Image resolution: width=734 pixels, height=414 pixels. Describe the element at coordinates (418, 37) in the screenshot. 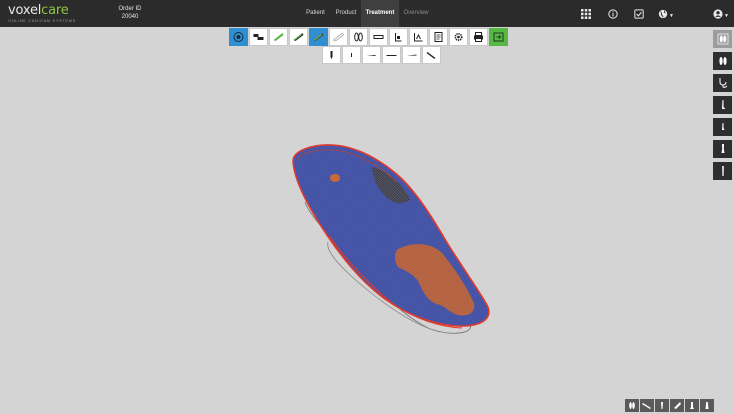

I see `foot-measure-icon` at that location.